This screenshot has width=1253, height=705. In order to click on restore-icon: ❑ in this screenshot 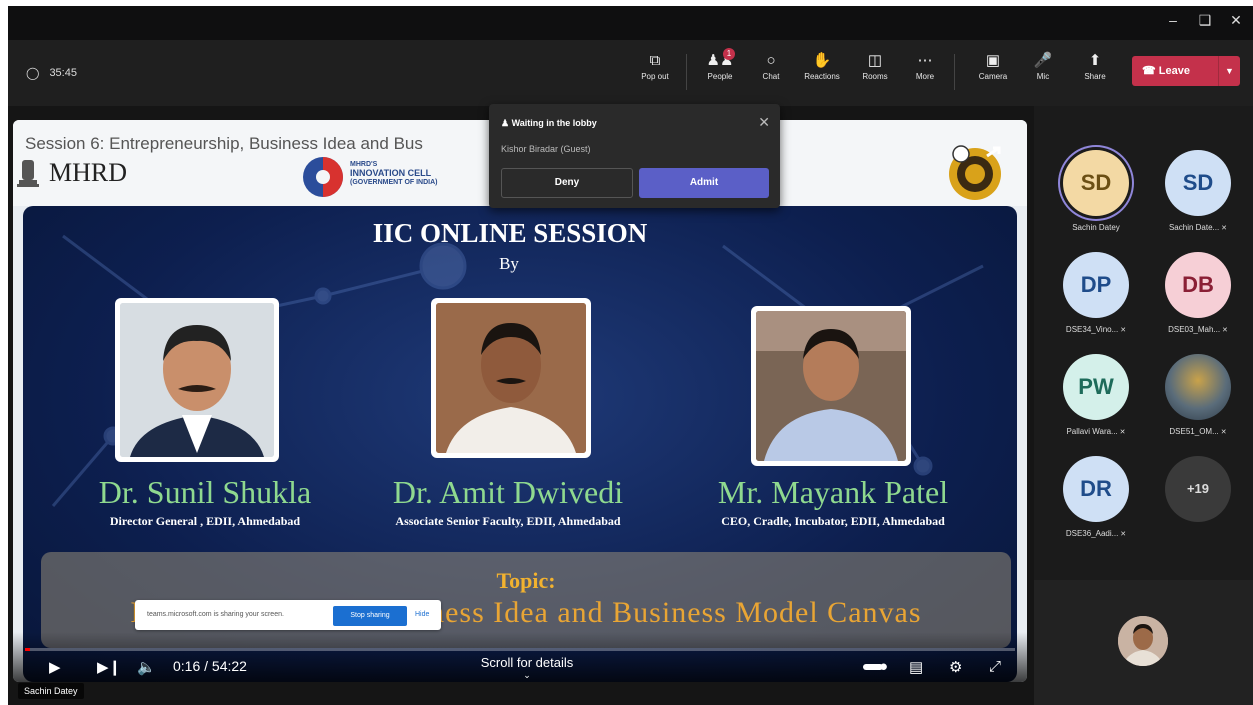, I will do `click(1205, 20)`.